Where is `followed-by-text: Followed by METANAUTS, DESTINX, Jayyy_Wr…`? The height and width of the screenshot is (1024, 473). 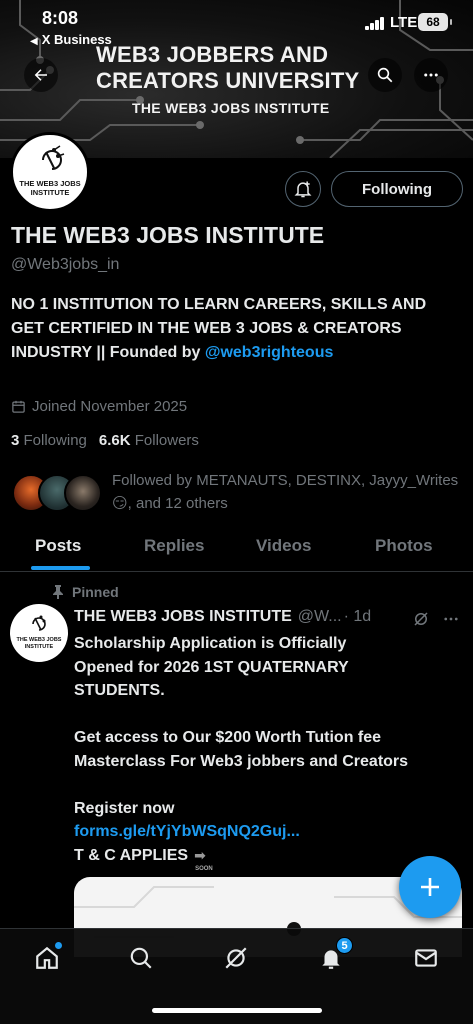
followed-by-text: Followed by METANAUTS, DESTINX, Jayyy_Wr… is located at coordinates (287, 492).